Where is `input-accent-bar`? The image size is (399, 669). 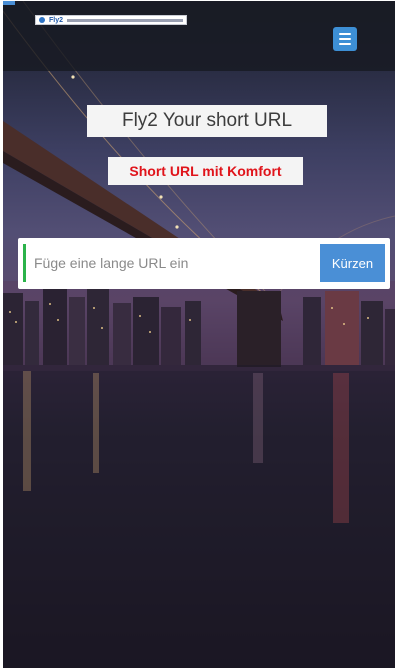
input-accent-bar is located at coordinates (24, 263).